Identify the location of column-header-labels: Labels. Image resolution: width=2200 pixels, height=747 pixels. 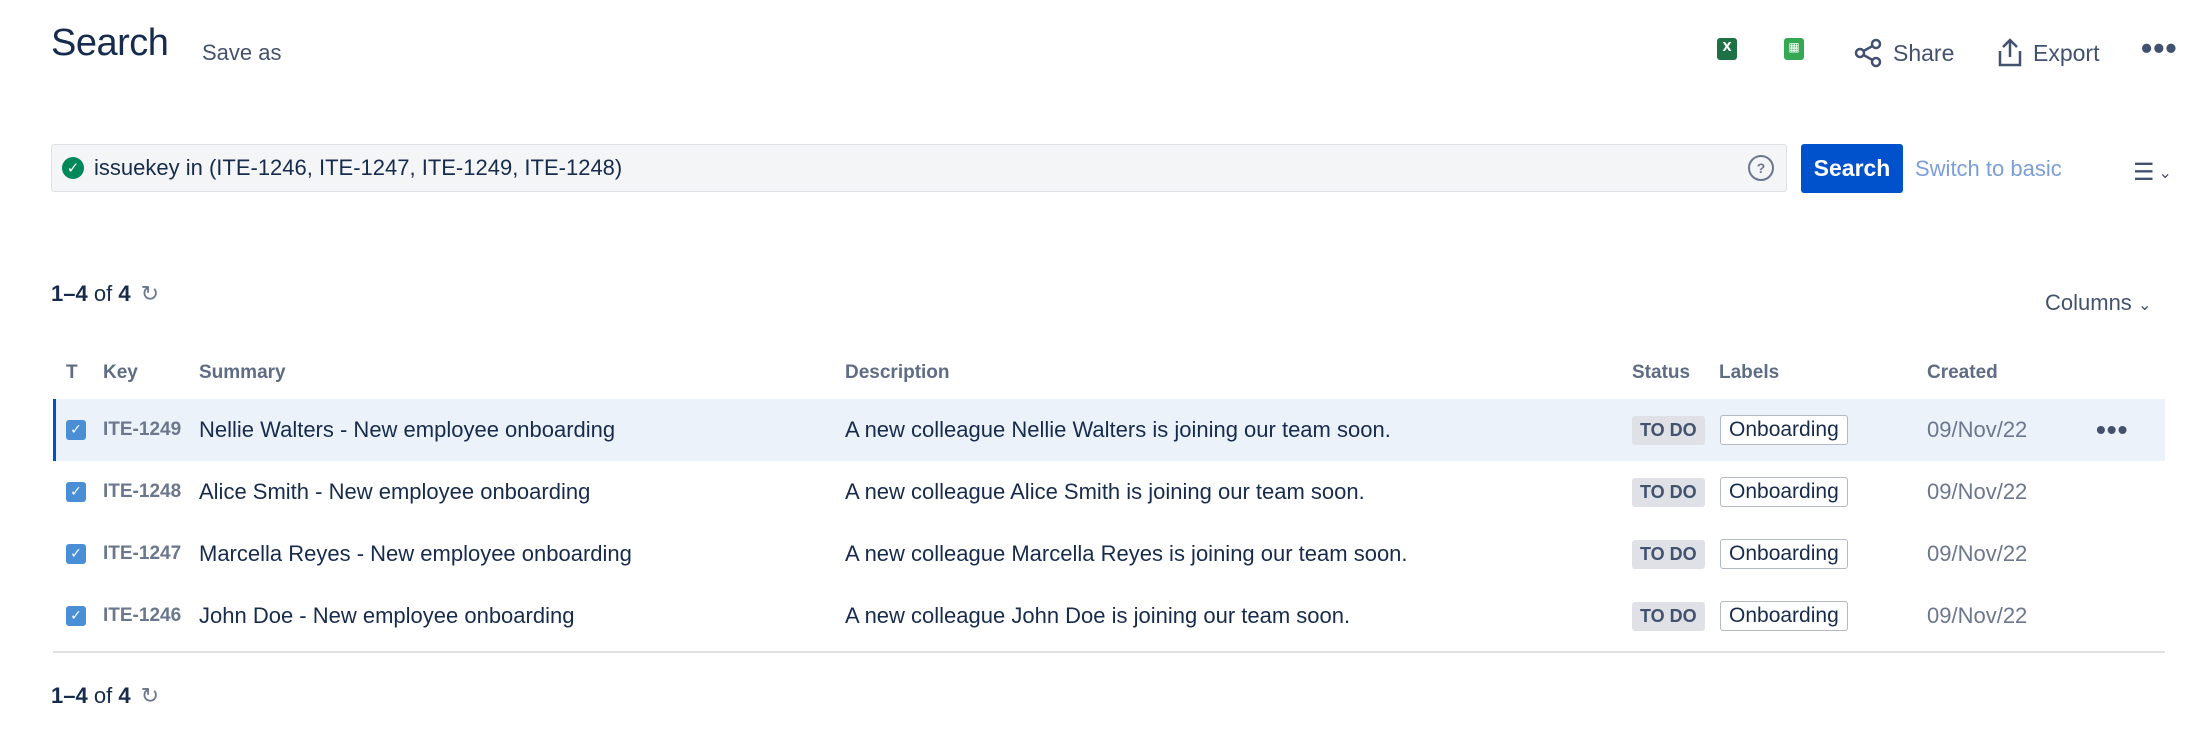
(1749, 380).